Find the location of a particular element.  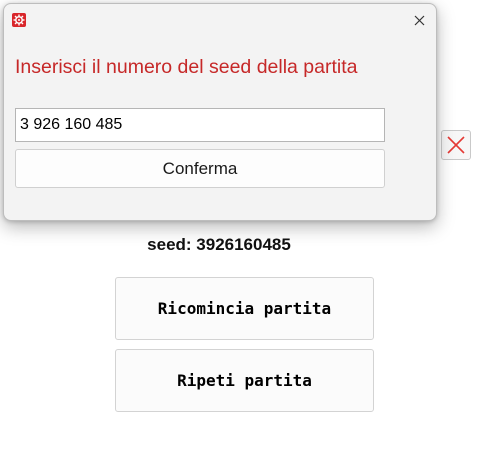

gear-icon is located at coordinates (19, 20).